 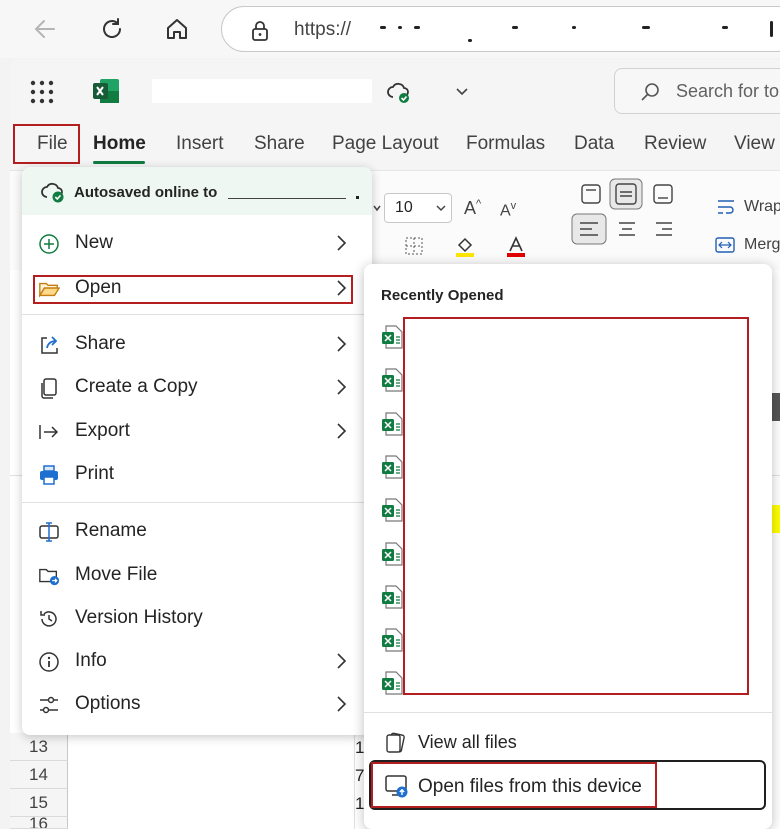 I want to click on history-icon, so click(x=49, y=619).